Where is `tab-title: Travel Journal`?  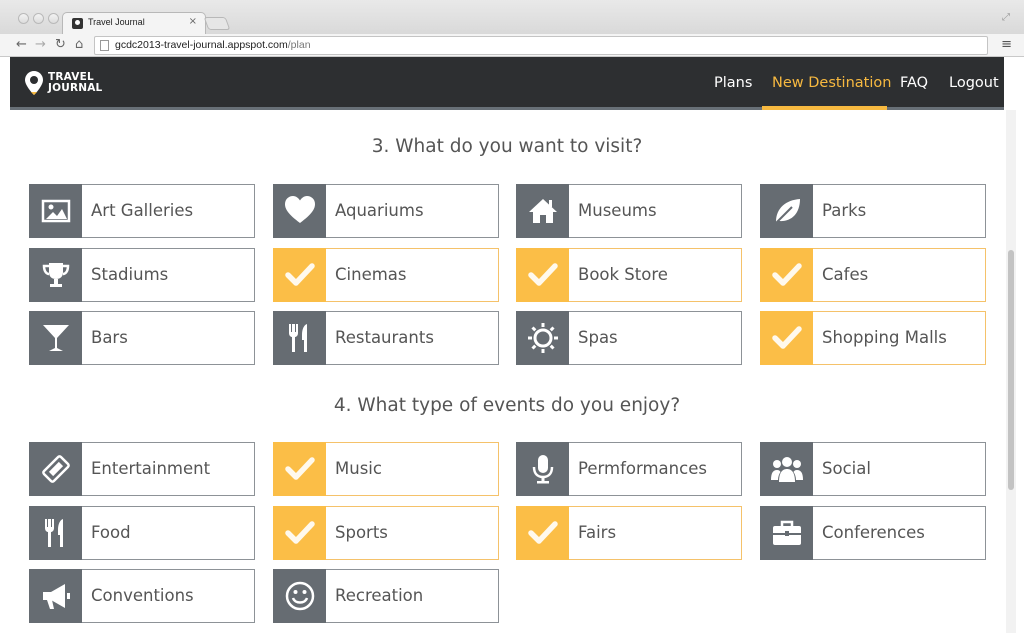
tab-title: Travel Journal is located at coordinates (116, 22).